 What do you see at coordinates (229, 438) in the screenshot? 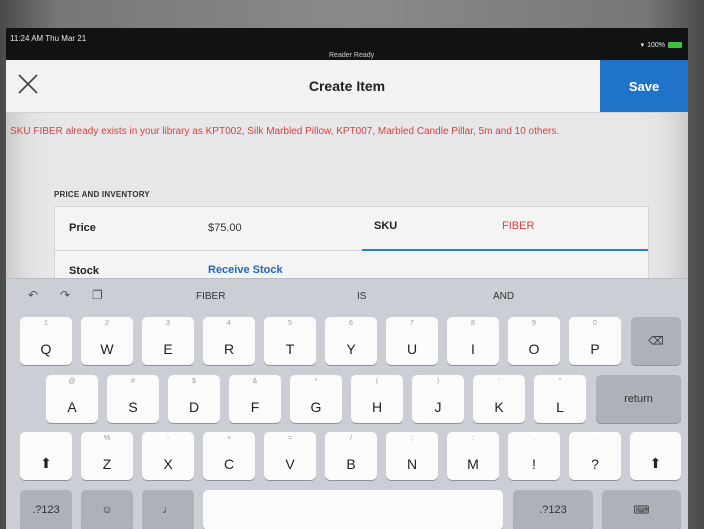
I see `key-hint: +` at bounding box center [229, 438].